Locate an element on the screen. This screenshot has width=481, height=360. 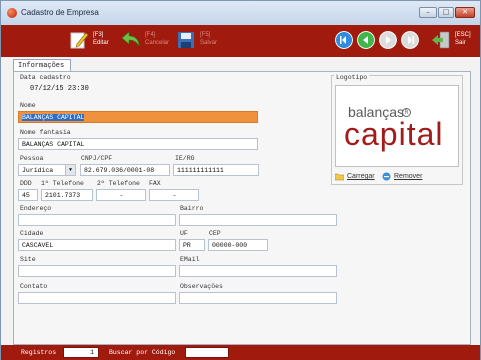
remove-icon is located at coordinates (386, 176).